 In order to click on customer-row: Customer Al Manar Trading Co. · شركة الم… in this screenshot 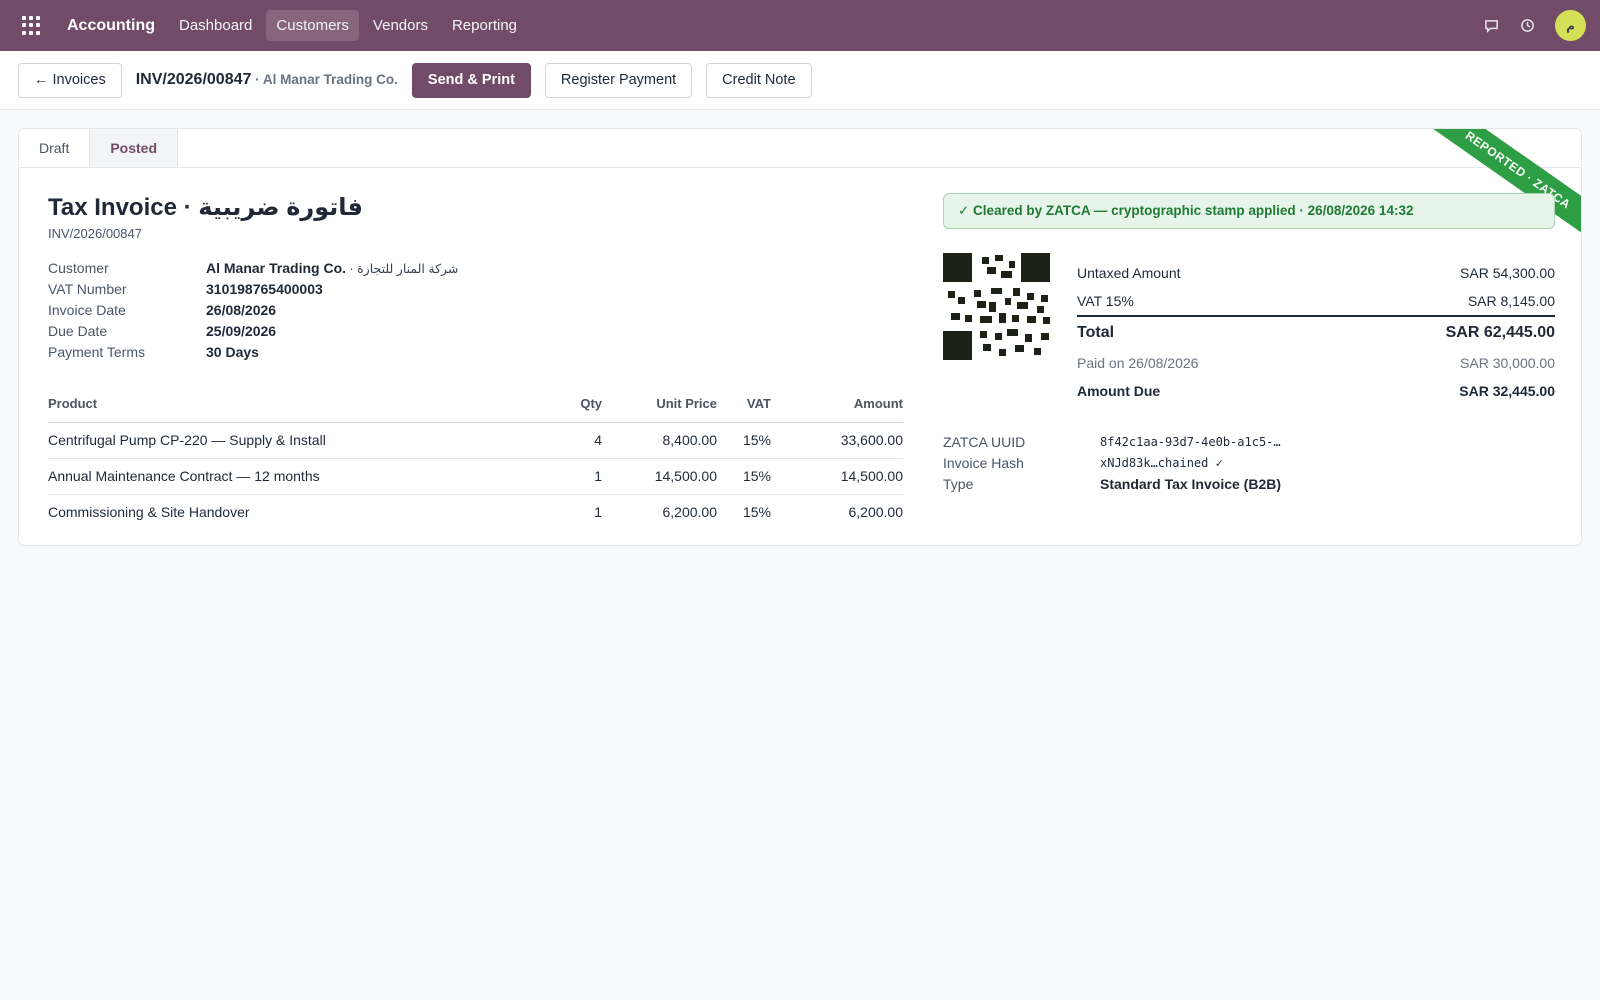, I will do `click(475, 267)`.